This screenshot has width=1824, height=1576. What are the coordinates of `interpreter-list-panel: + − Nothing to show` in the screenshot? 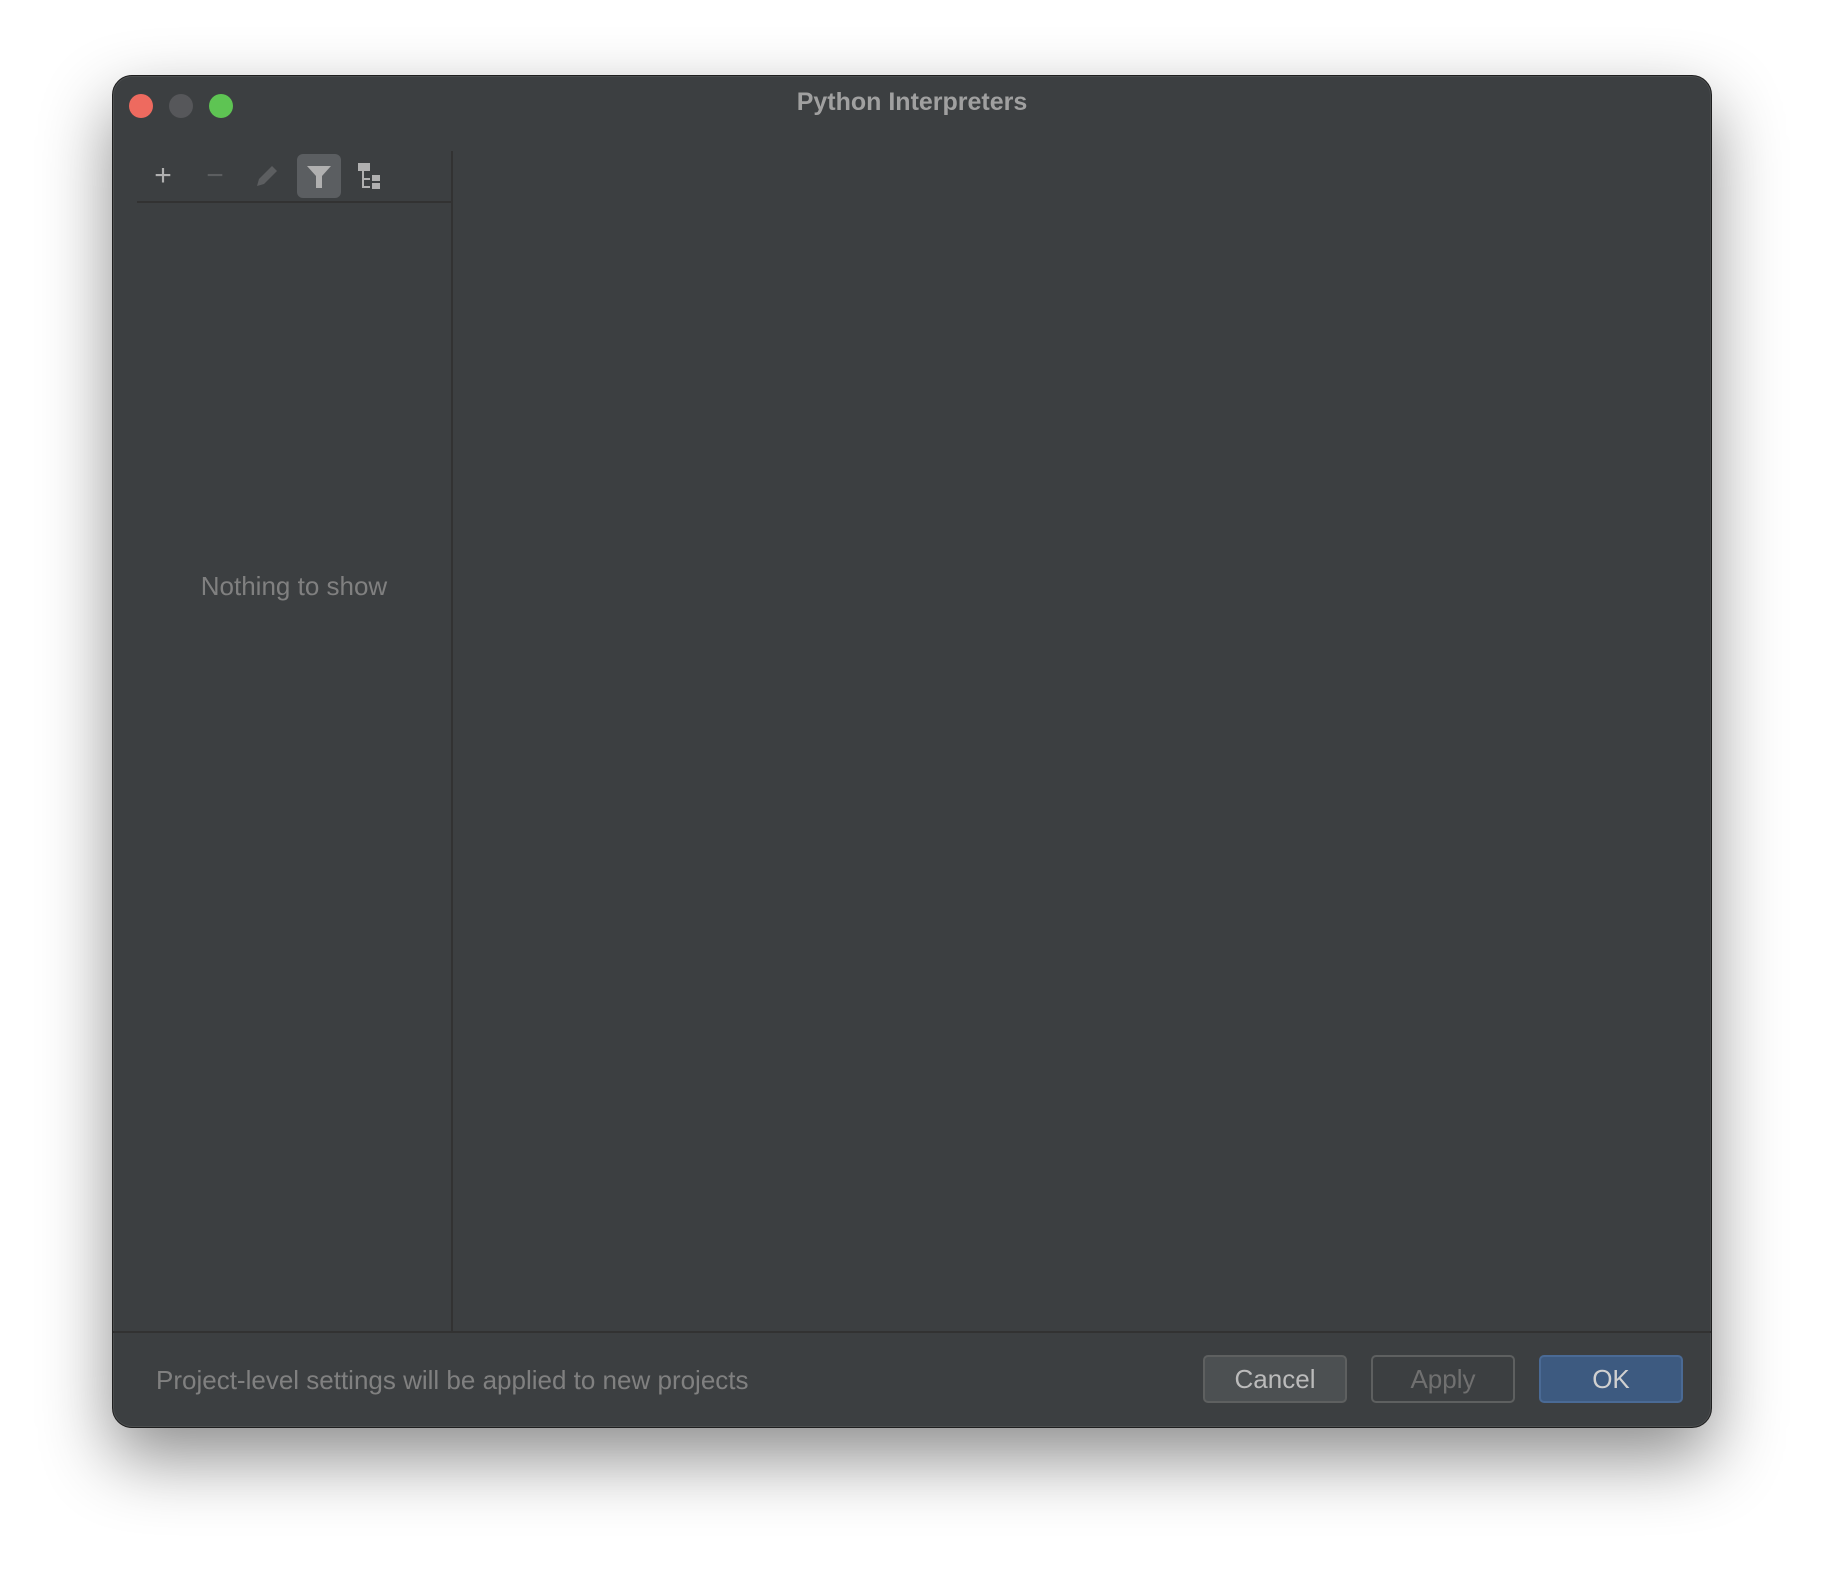 It's located at (295, 742).